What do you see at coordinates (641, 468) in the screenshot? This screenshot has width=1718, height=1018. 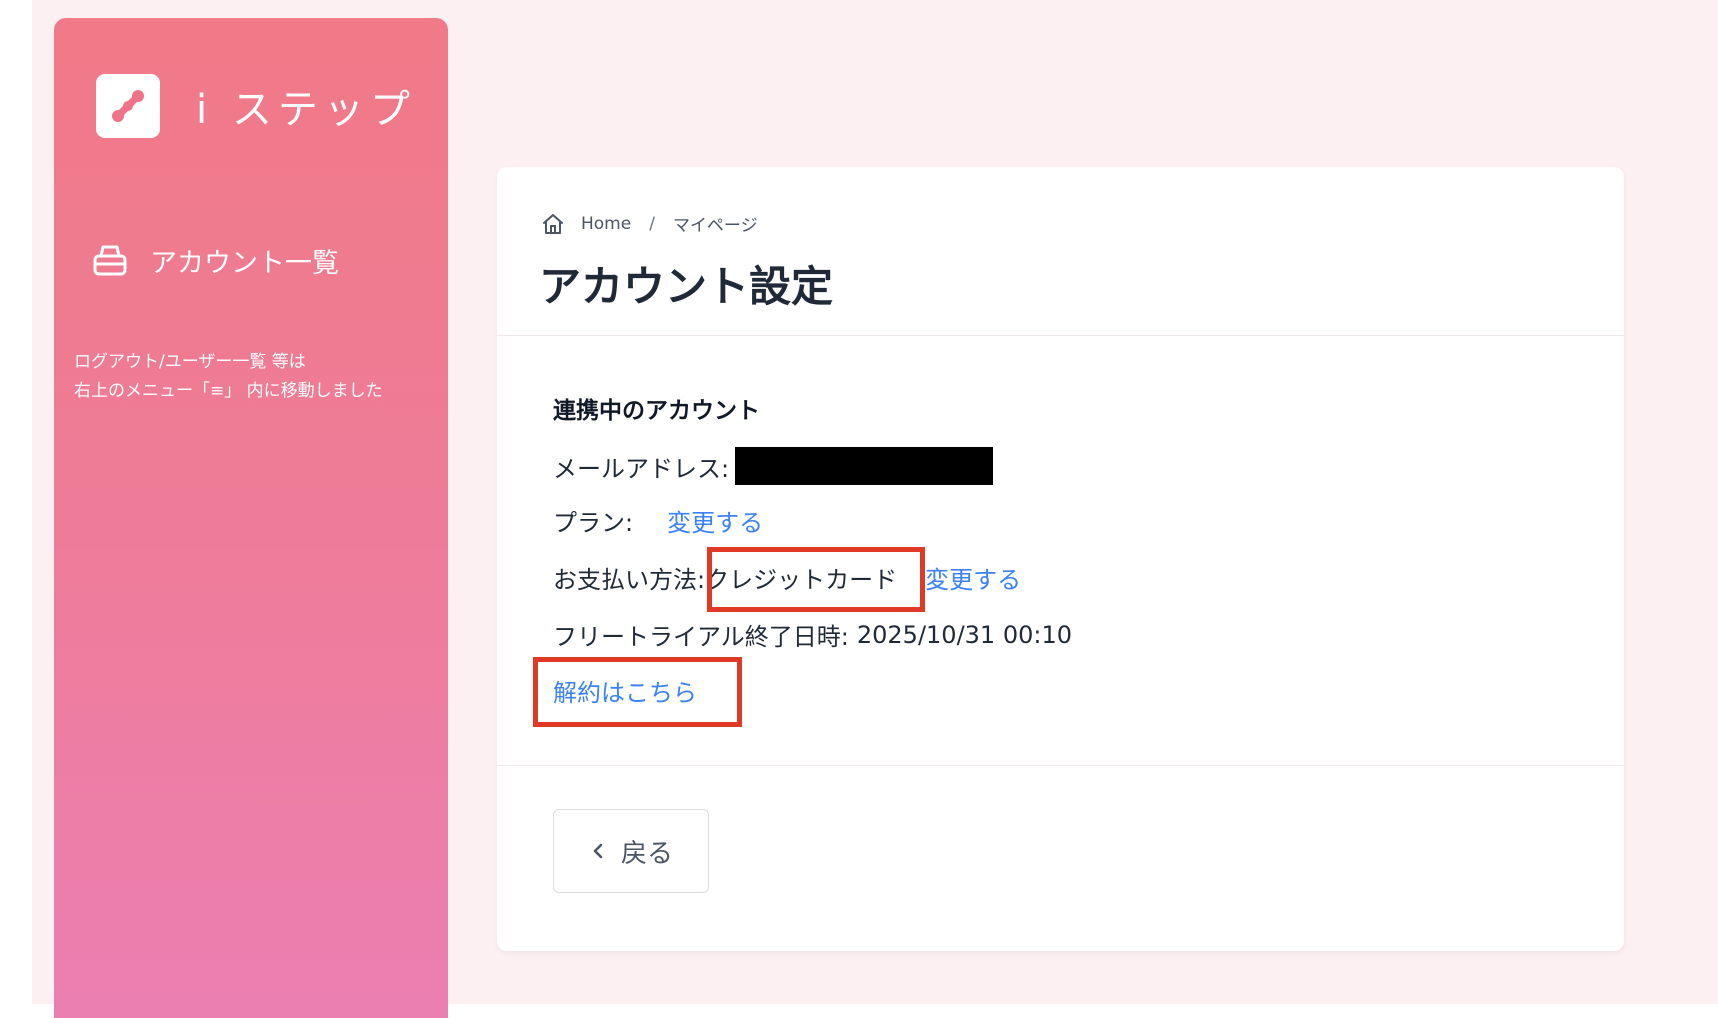 I see `email-label: メールアドレス:` at bounding box center [641, 468].